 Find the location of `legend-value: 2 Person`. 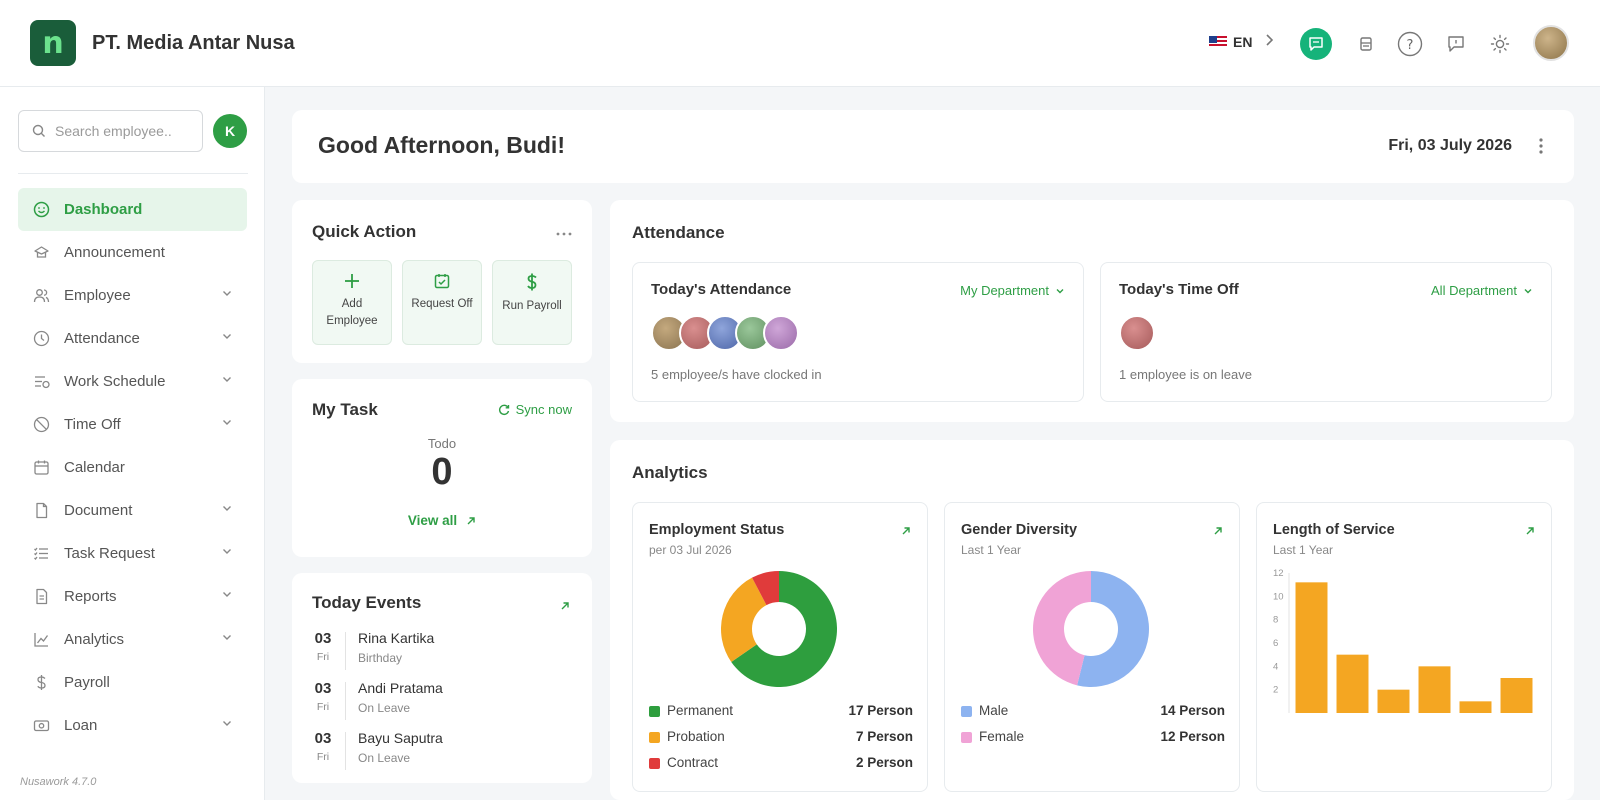

legend-value: 2 Person is located at coordinates (884, 762).